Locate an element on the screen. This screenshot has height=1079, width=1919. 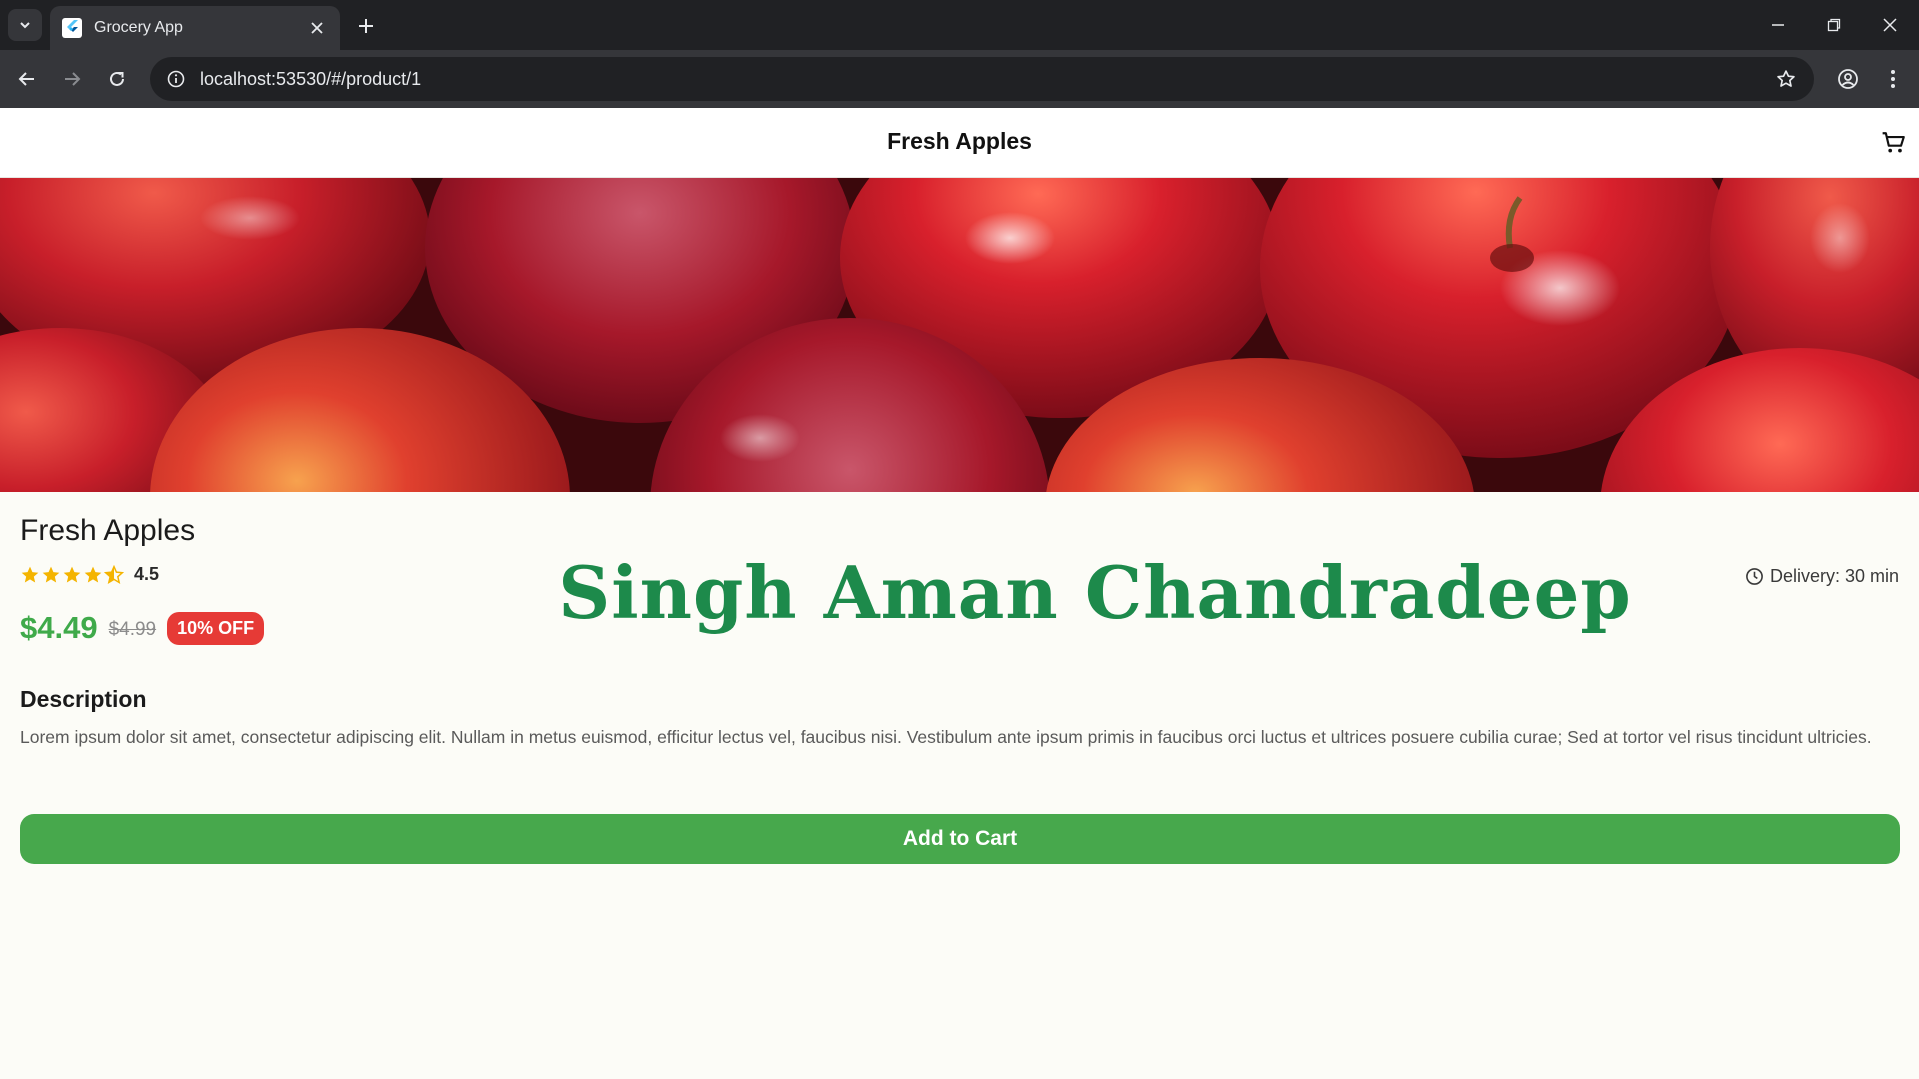
account-circle-icon is located at coordinates (1848, 79).